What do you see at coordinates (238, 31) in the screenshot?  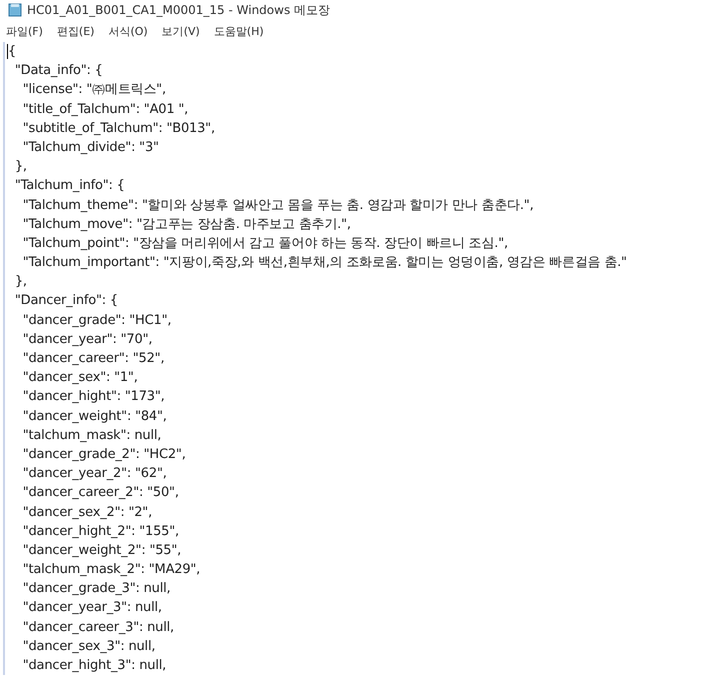 I see `menu-item: 도움말(H)` at bounding box center [238, 31].